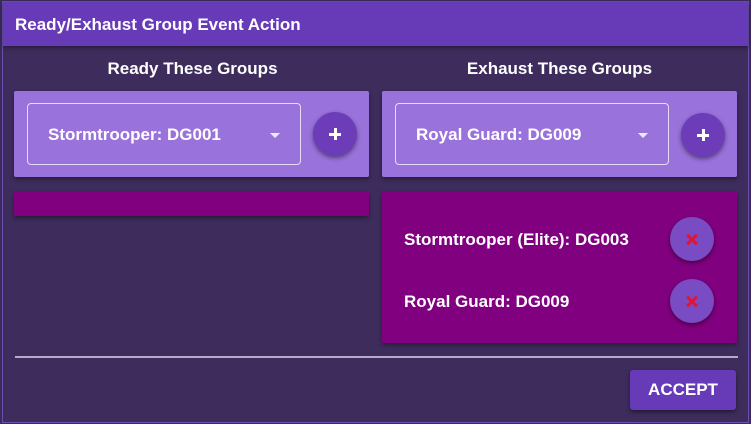  I want to click on ready-group-select-value: Stormtrooper: DG001, so click(134, 134).